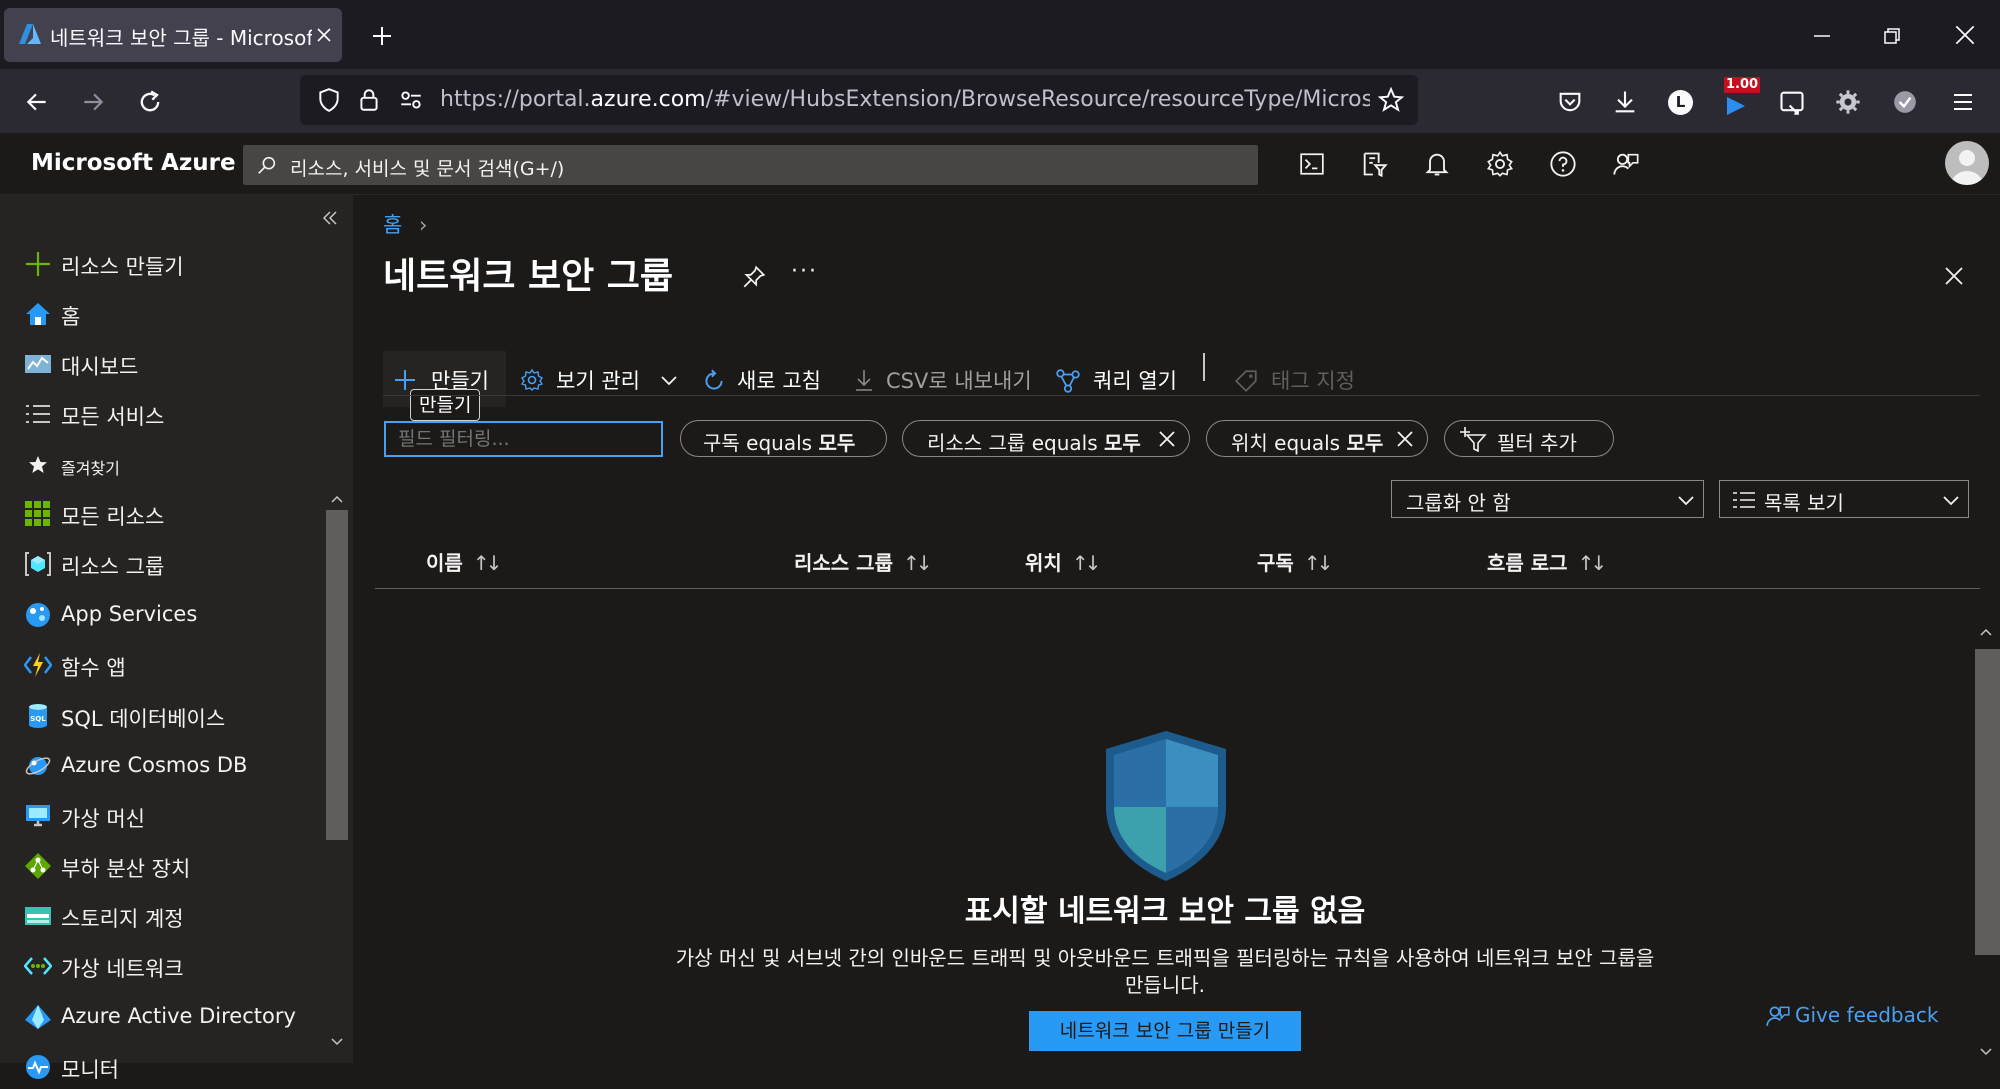 This screenshot has width=2000, height=1089. Describe the element at coordinates (1312, 164) in the screenshot. I see `cloud-shell-icon` at that location.